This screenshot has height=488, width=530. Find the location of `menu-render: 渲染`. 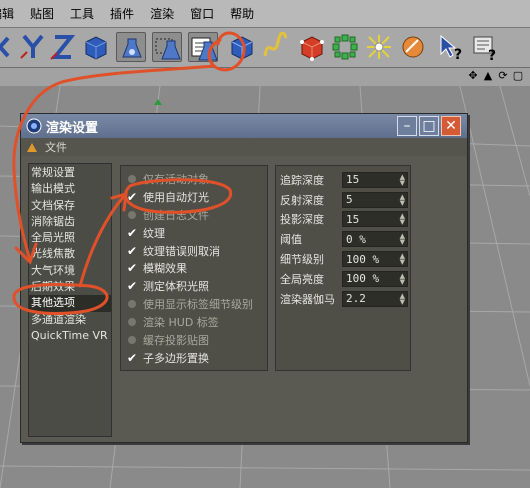

menu-render: 渲染 is located at coordinates (164, 13).